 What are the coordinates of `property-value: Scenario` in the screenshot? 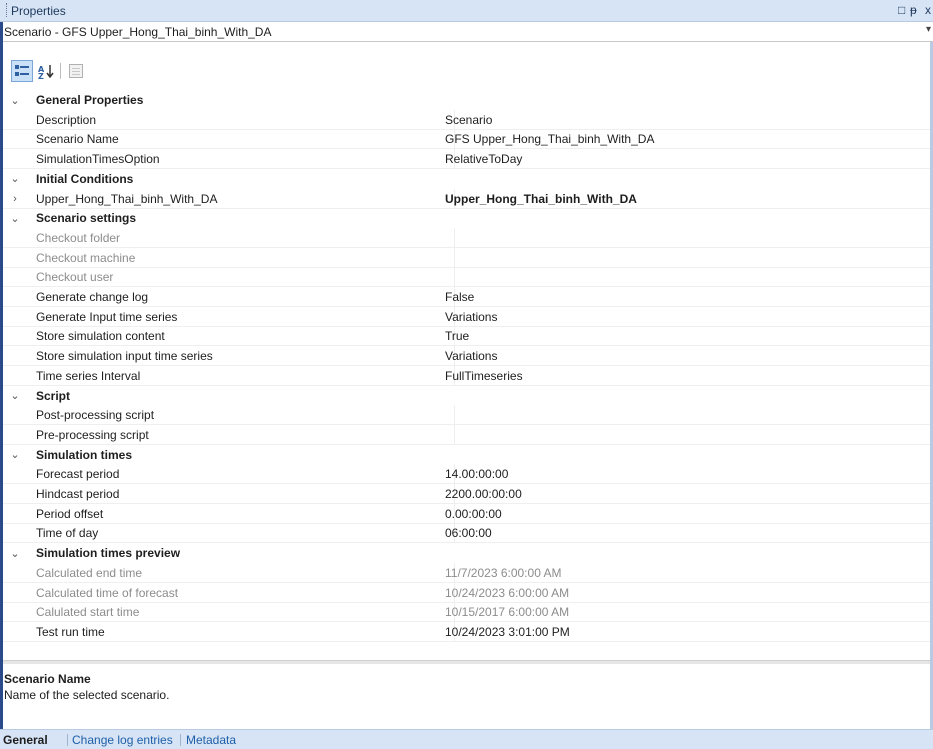 It's located at (468, 120).